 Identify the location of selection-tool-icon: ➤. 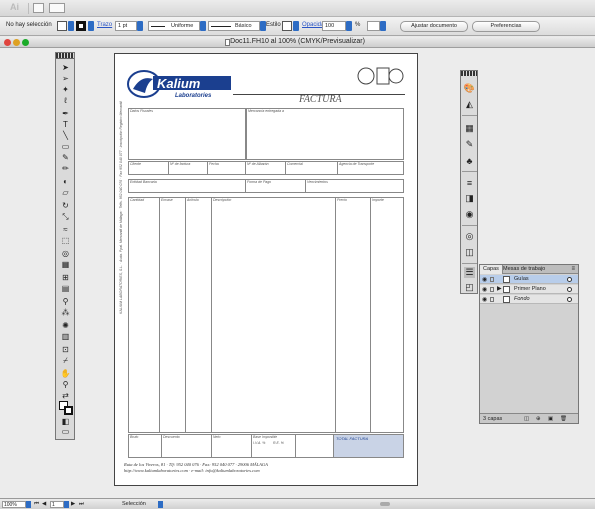
(65, 67).